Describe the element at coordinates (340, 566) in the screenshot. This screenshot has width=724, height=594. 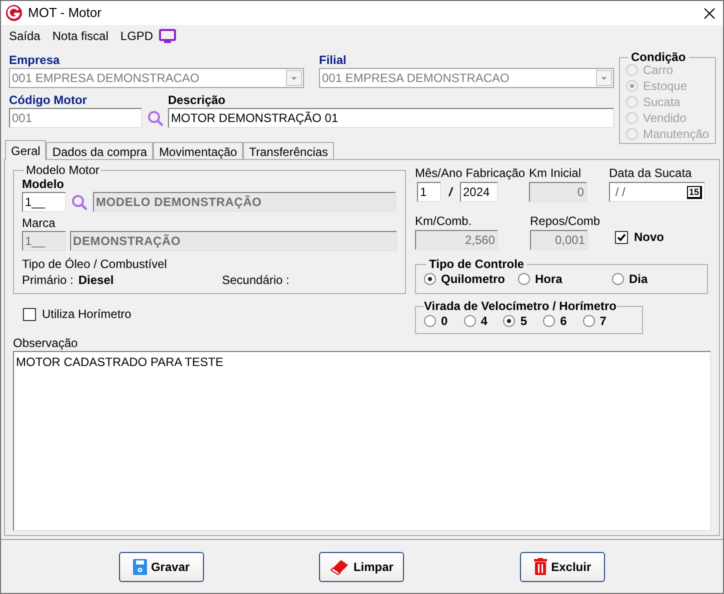
I see `eraser-icon` at that location.